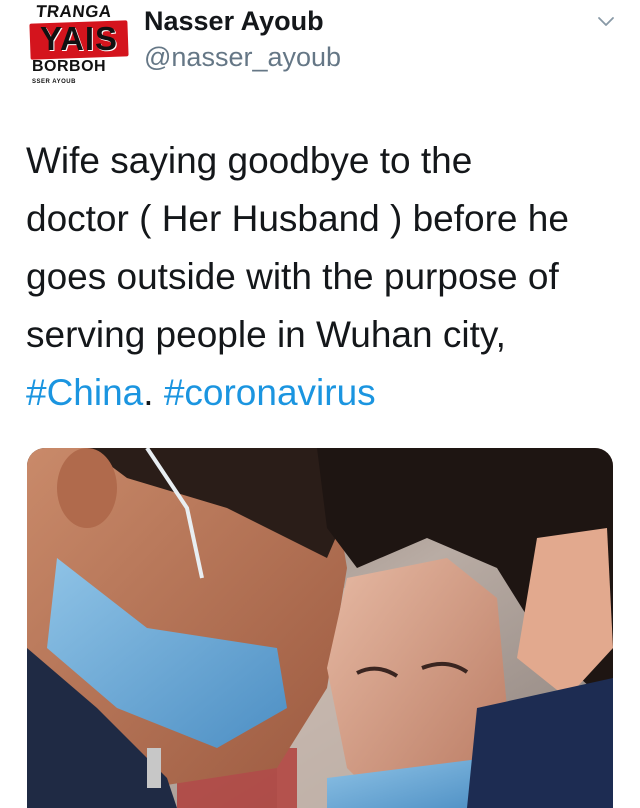  I want to click on avatar-logo-tiny: SSER AYOUB, so click(54, 82).